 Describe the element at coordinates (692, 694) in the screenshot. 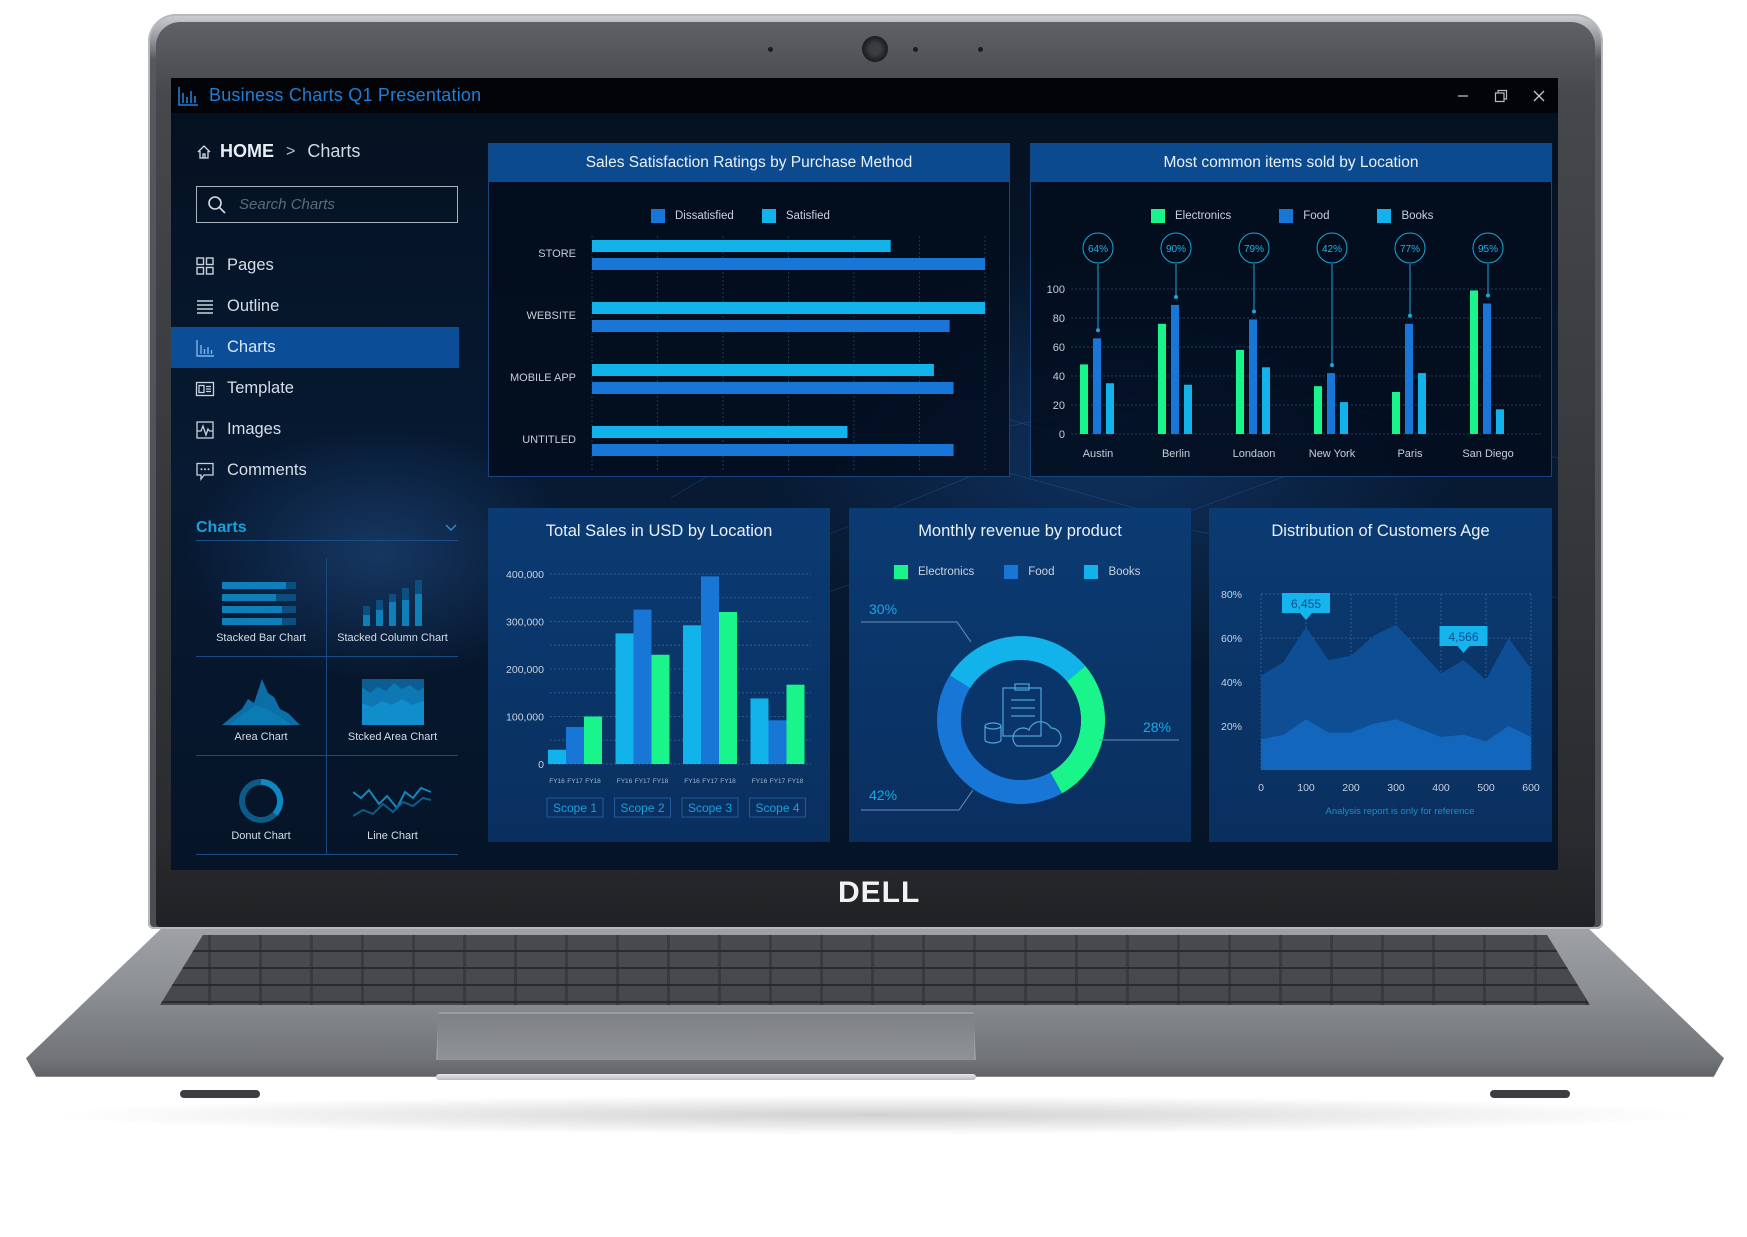

I see `bar-fy16` at that location.